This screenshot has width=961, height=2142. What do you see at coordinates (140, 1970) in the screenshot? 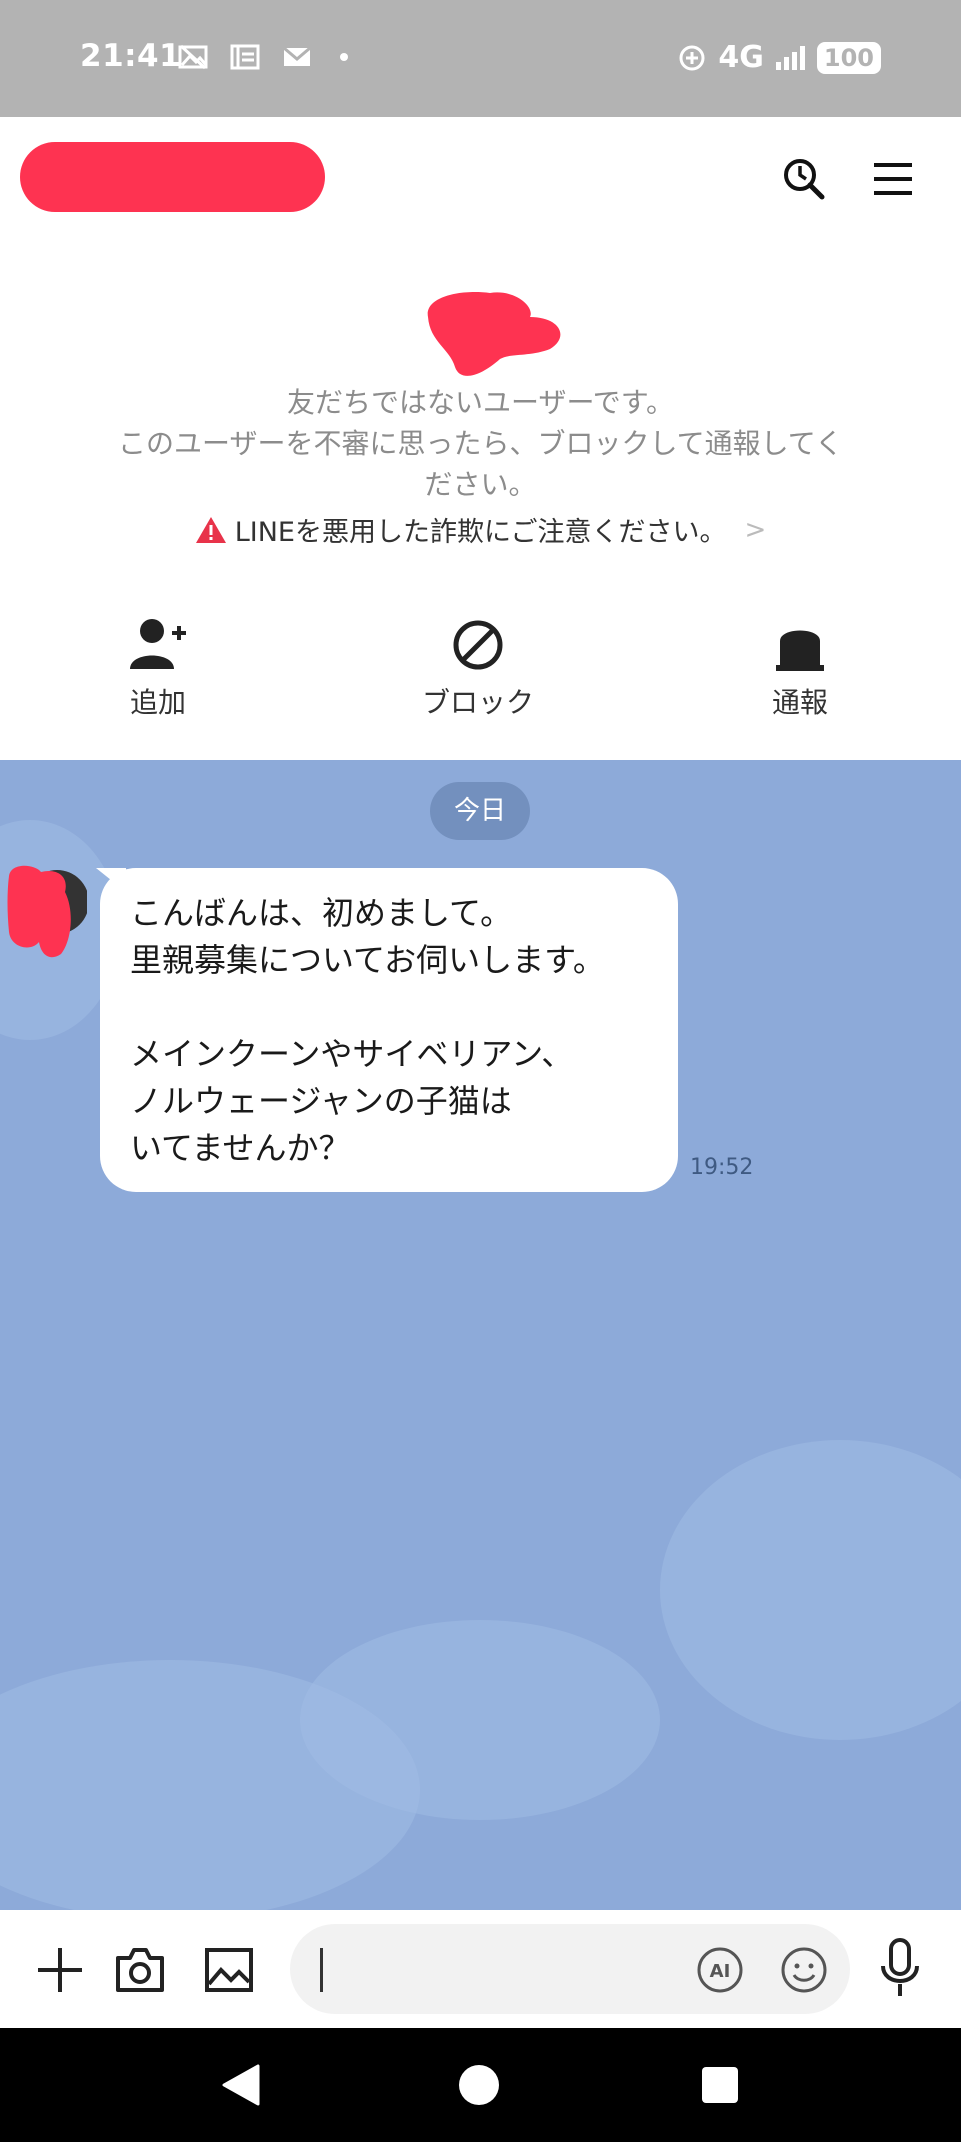
I see `camera-icon` at bounding box center [140, 1970].